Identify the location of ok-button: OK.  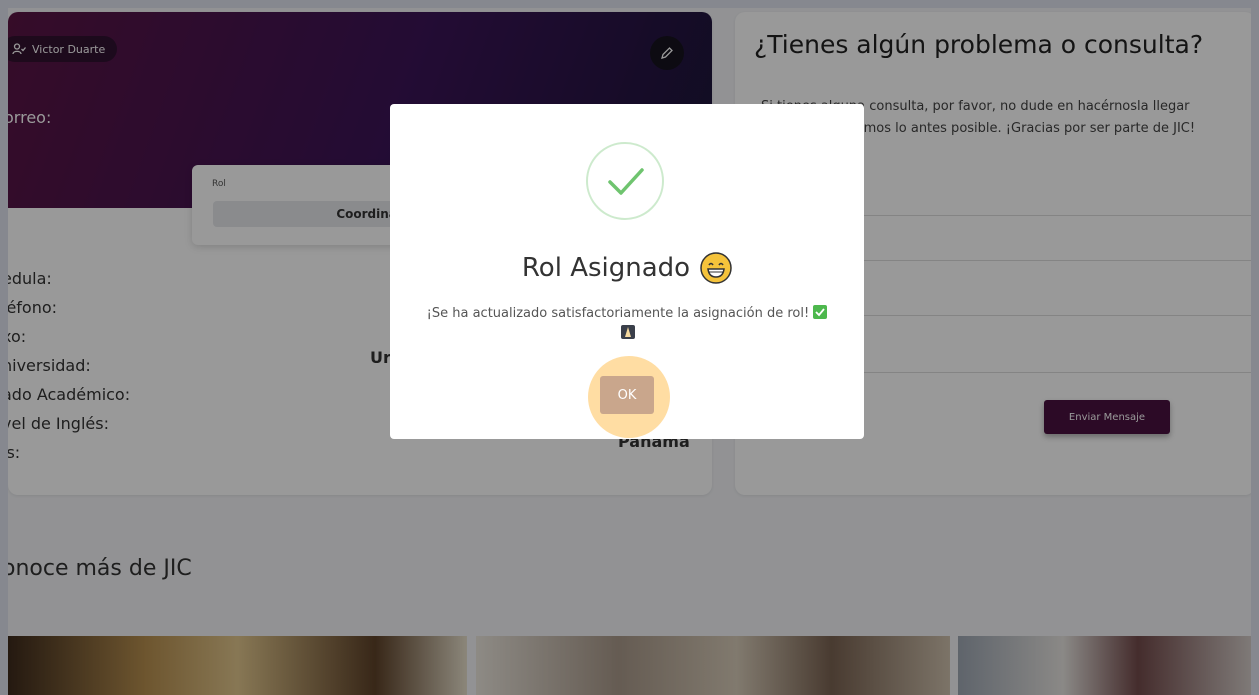
(627, 395).